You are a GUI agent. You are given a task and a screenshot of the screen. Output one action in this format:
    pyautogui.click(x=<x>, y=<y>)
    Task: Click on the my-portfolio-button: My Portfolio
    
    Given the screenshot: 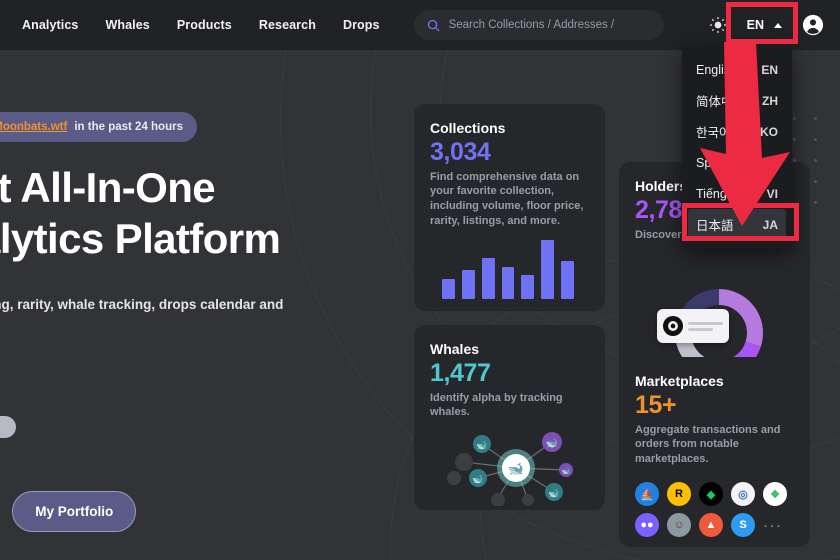 What is the action you would take?
    pyautogui.click(x=74, y=511)
    